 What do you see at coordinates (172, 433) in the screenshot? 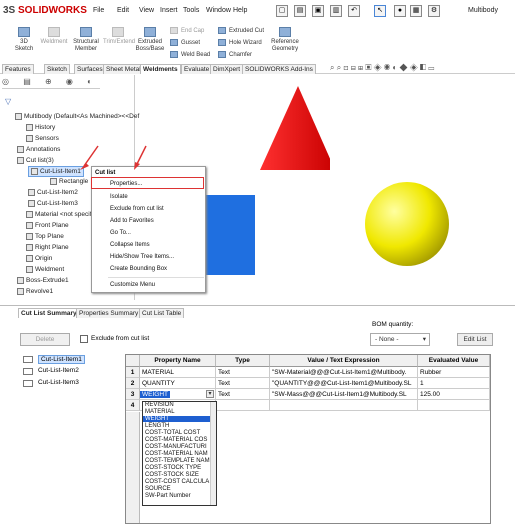
I see `dropdown-option: COST-TOTAL COST` at bounding box center [172, 433].